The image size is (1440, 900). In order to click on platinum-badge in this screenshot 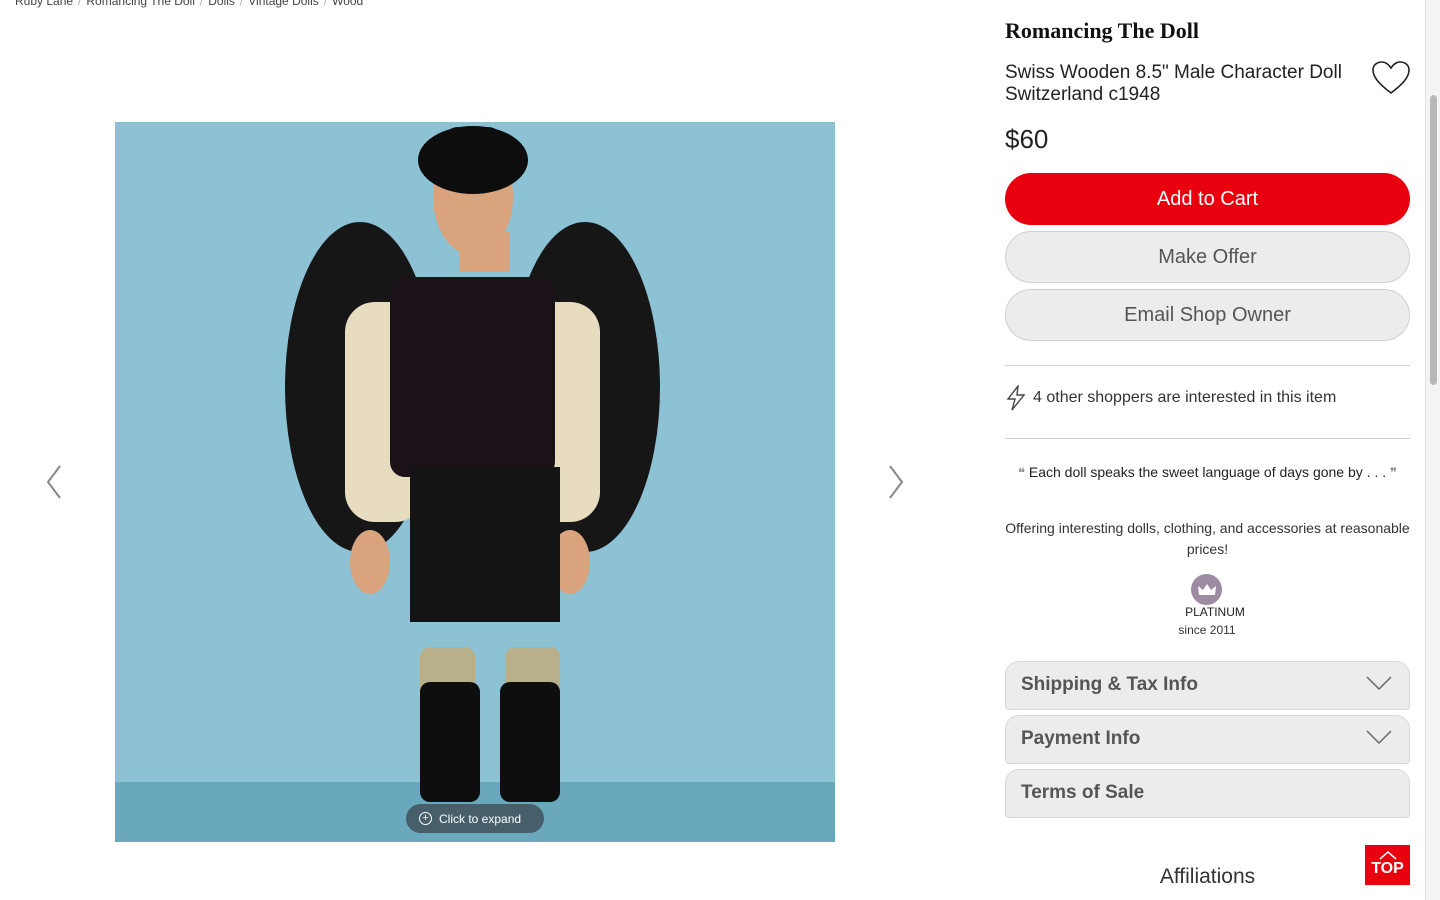, I will do `click(1206, 589)`.